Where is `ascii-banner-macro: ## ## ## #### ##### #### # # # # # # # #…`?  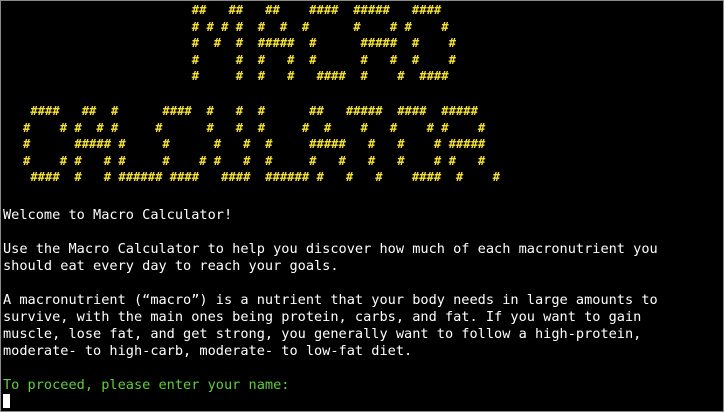
ascii-banner-macro: ## ## ## #### ##### #### # # # # # # # #… is located at coordinates (323, 43).